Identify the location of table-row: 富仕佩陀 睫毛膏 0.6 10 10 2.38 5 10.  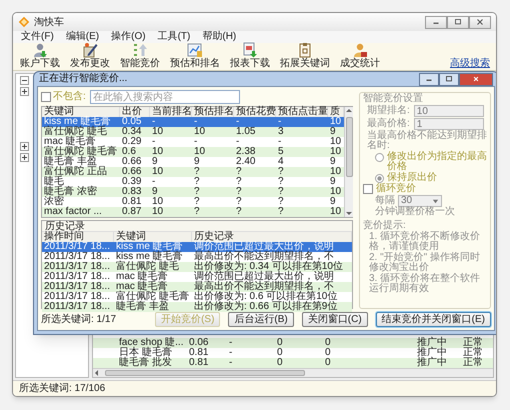
(193, 152).